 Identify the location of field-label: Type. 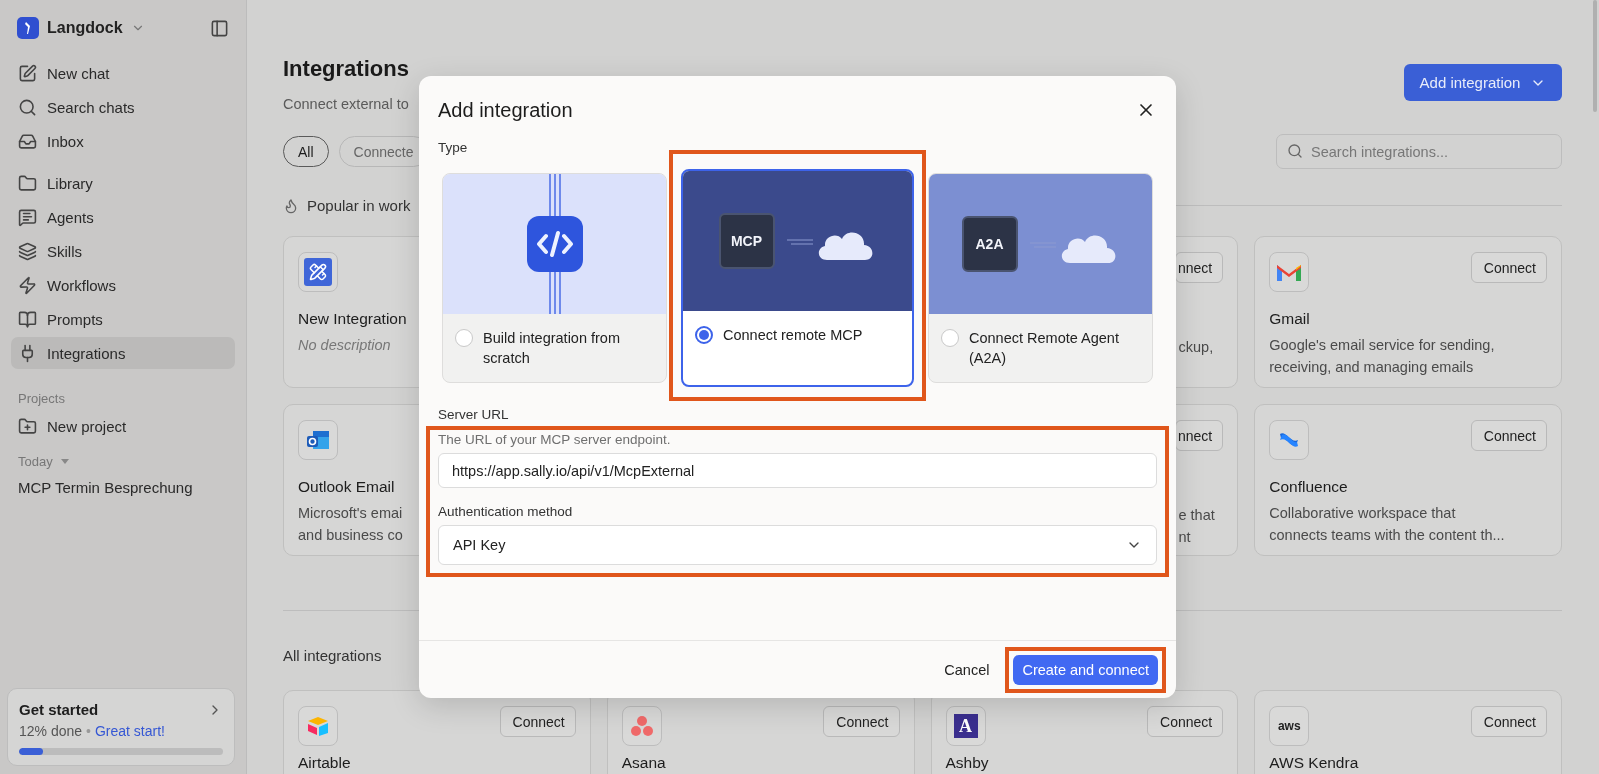
(453, 147).